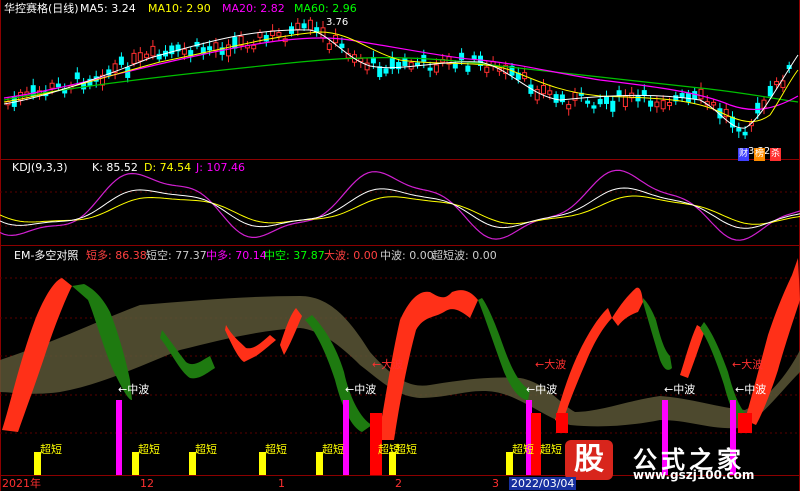  What do you see at coordinates (542, 389) in the screenshot?
I see `mid-wave-label-2: ←中波` at bounding box center [542, 389].